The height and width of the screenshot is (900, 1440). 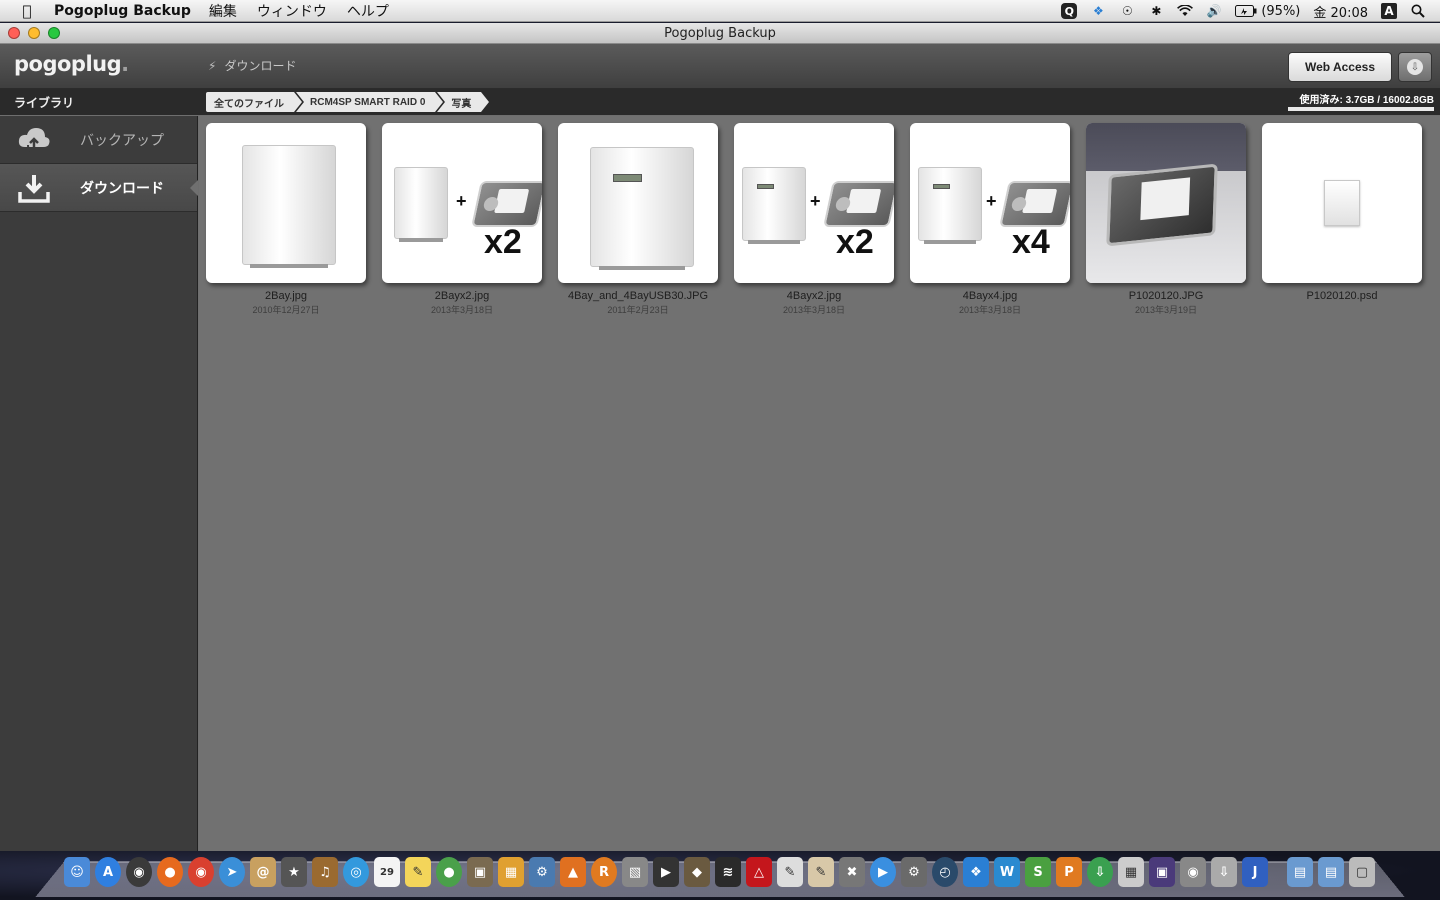 I want to click on download-tray-icon, so click(x=34, y=188).